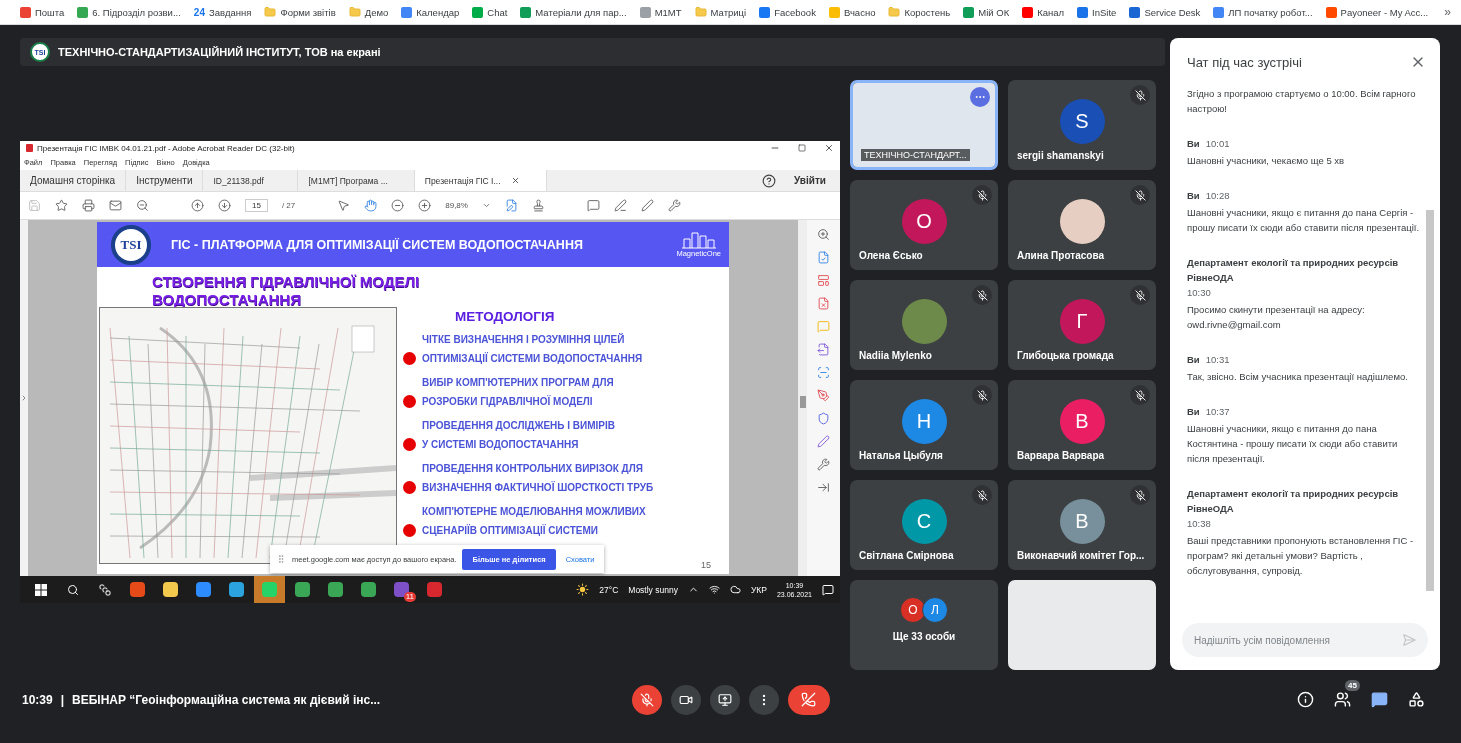 The width and height of the screenshot is (1461, 743). What do you see at coordinates (73, 180) in the screenshot?
I see `tab: Домашня сторінка` at bounding box center [73, 180].